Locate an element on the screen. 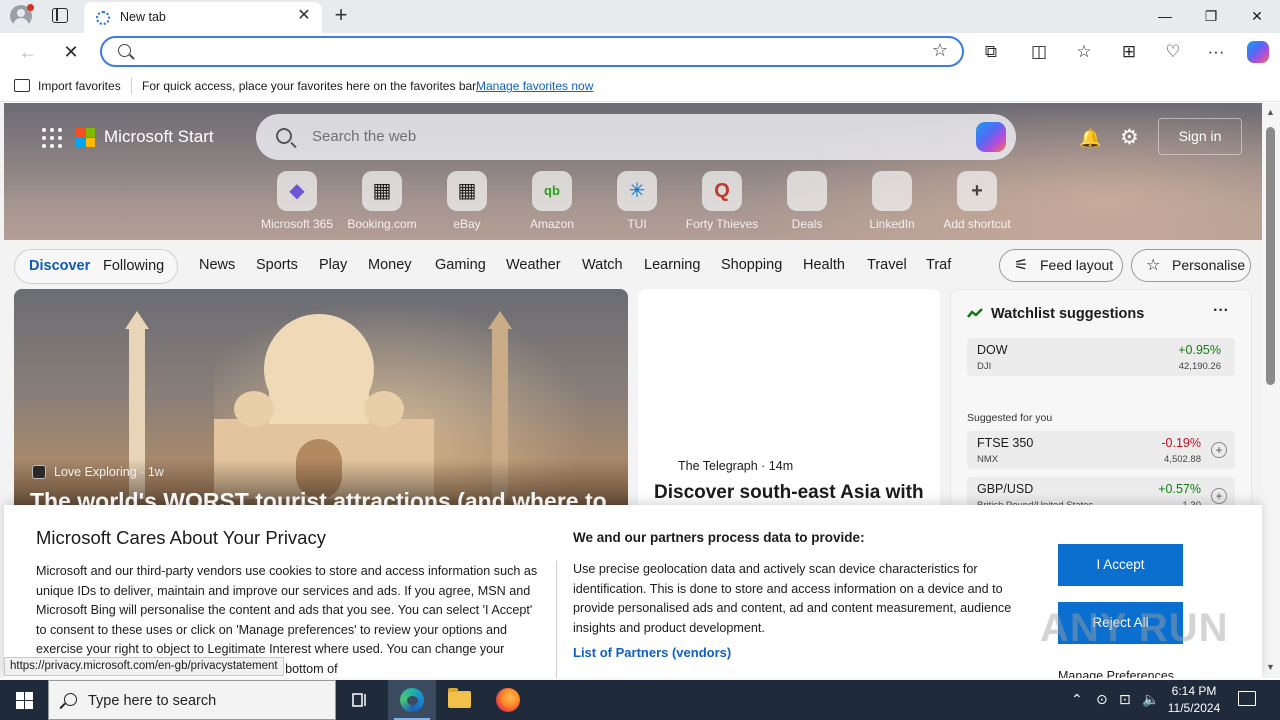  web-search-box: Search the web is located at coordinates (636, 137).